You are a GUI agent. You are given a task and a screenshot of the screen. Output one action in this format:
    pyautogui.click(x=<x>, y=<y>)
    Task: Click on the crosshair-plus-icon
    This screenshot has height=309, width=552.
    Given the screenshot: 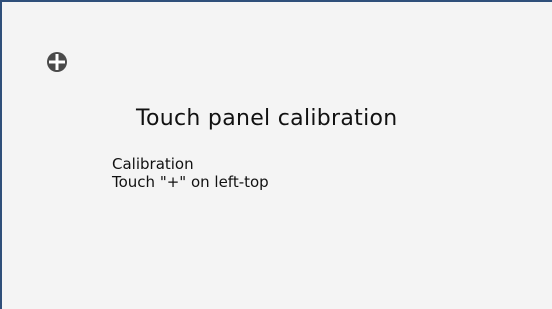 What is the action you would take?
    pyautogui.click(x=57, y=62)
    